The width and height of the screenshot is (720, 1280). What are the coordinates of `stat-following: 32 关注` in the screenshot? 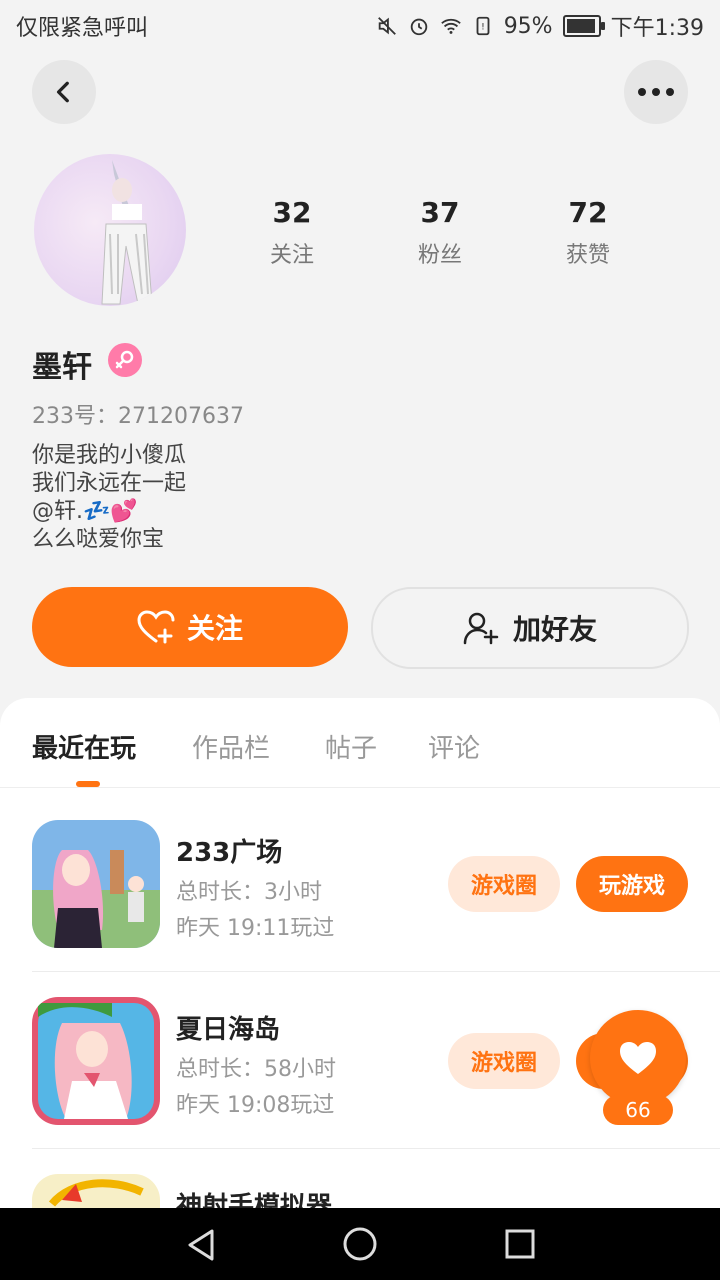 It's located at (292, 232).